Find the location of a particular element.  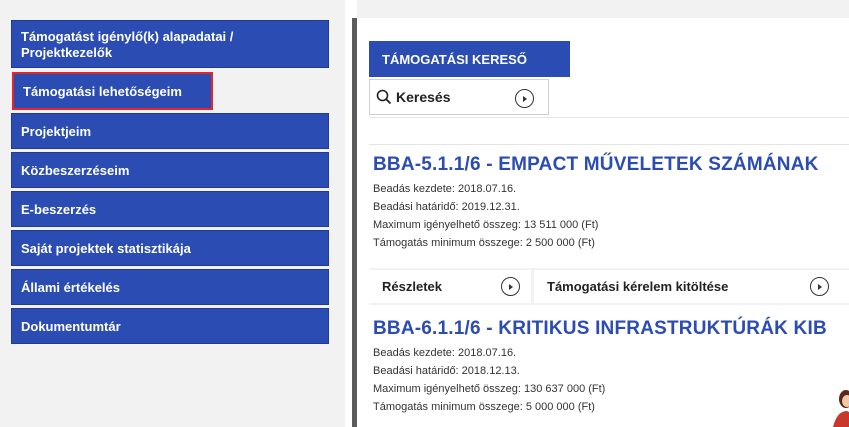

sidebar-item-project-statistics: Saját projektek statisztikája is located at coordinates (170, 248).